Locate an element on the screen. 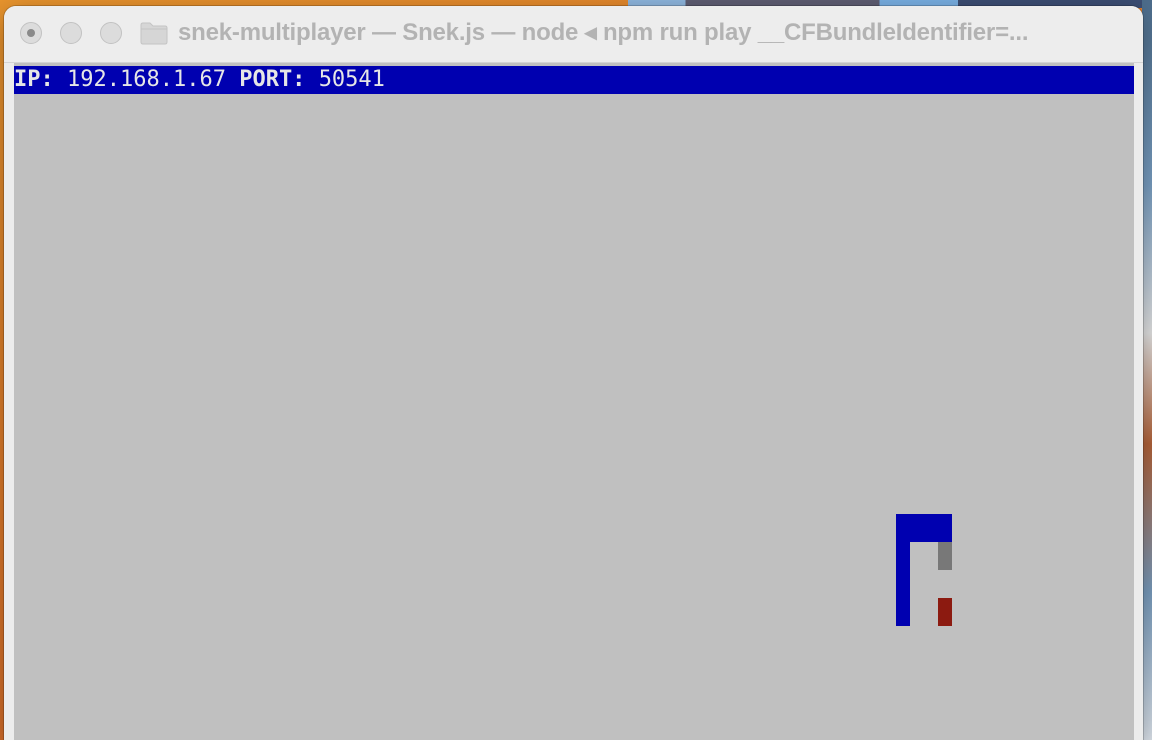  port-value: 50541 is located at coordinates (351, 79).